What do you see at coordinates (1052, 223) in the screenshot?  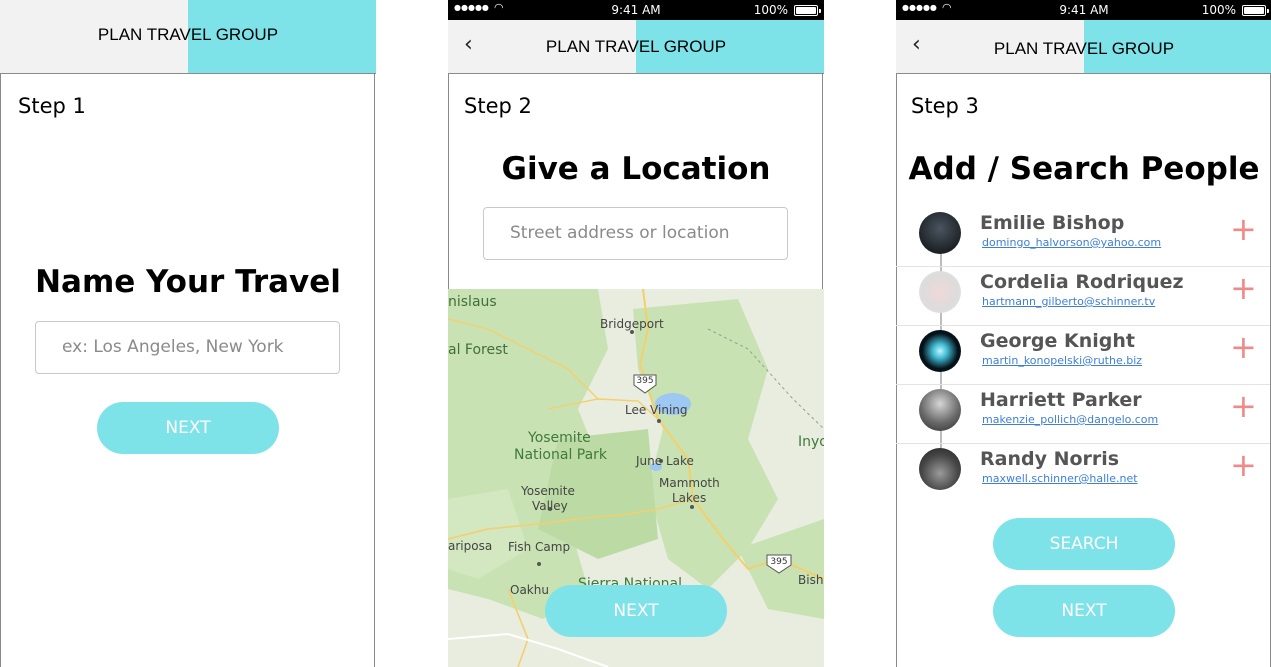 I see `person-name: Emilie Bishop` at bounding box center [1052, 223].